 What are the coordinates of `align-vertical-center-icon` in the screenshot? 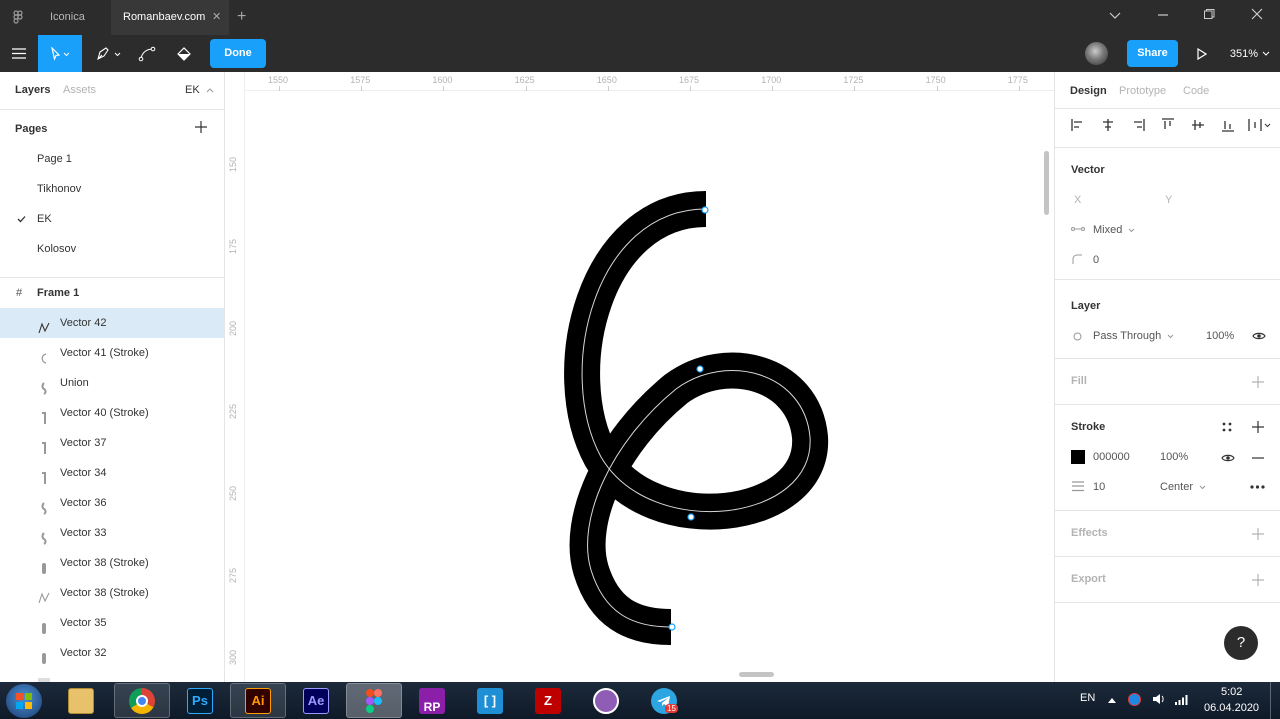 It's located at (1198, 125).